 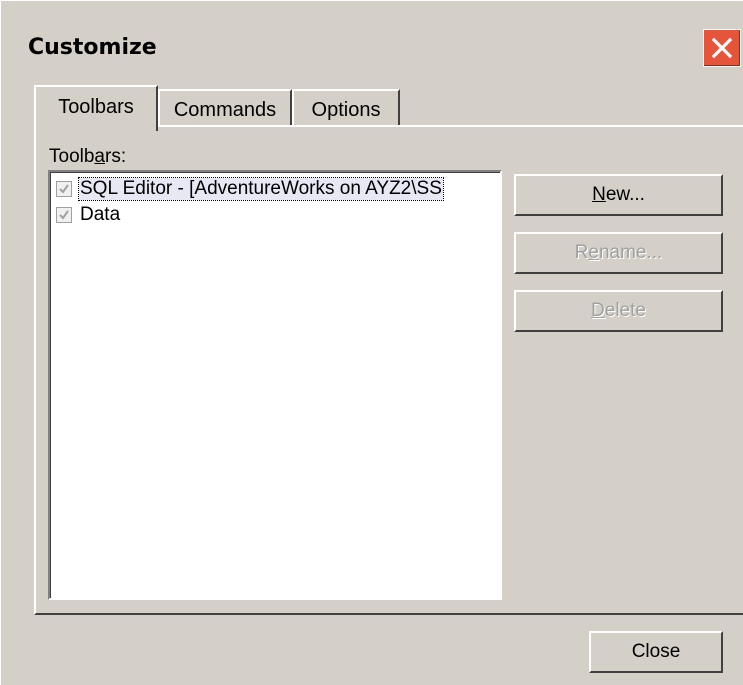 What do you see at coordinates (72, 156) in the screenshot?
I see `label-part: Toolb` at bounding box center [72, 156].